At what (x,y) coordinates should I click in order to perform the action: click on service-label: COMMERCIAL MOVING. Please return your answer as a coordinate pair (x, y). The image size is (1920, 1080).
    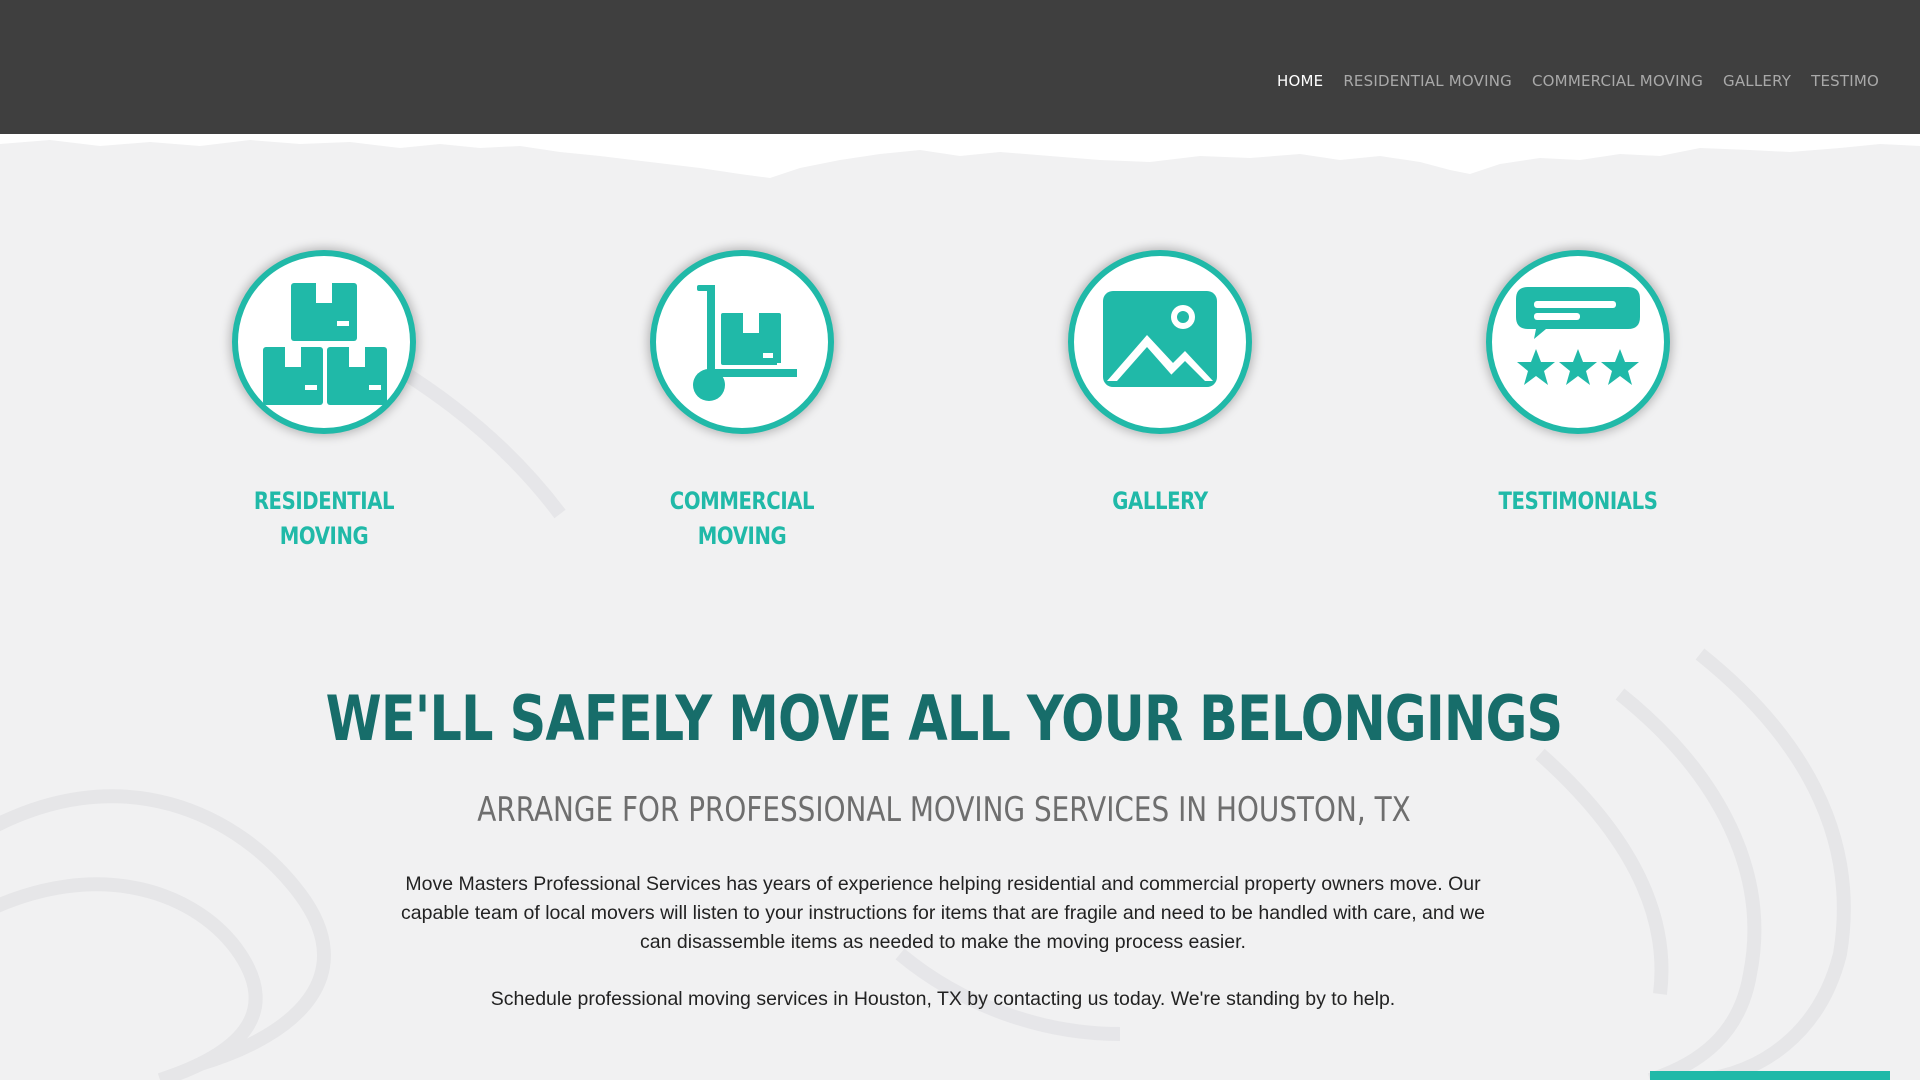
    Looking at the image, I should click on (742, 518).